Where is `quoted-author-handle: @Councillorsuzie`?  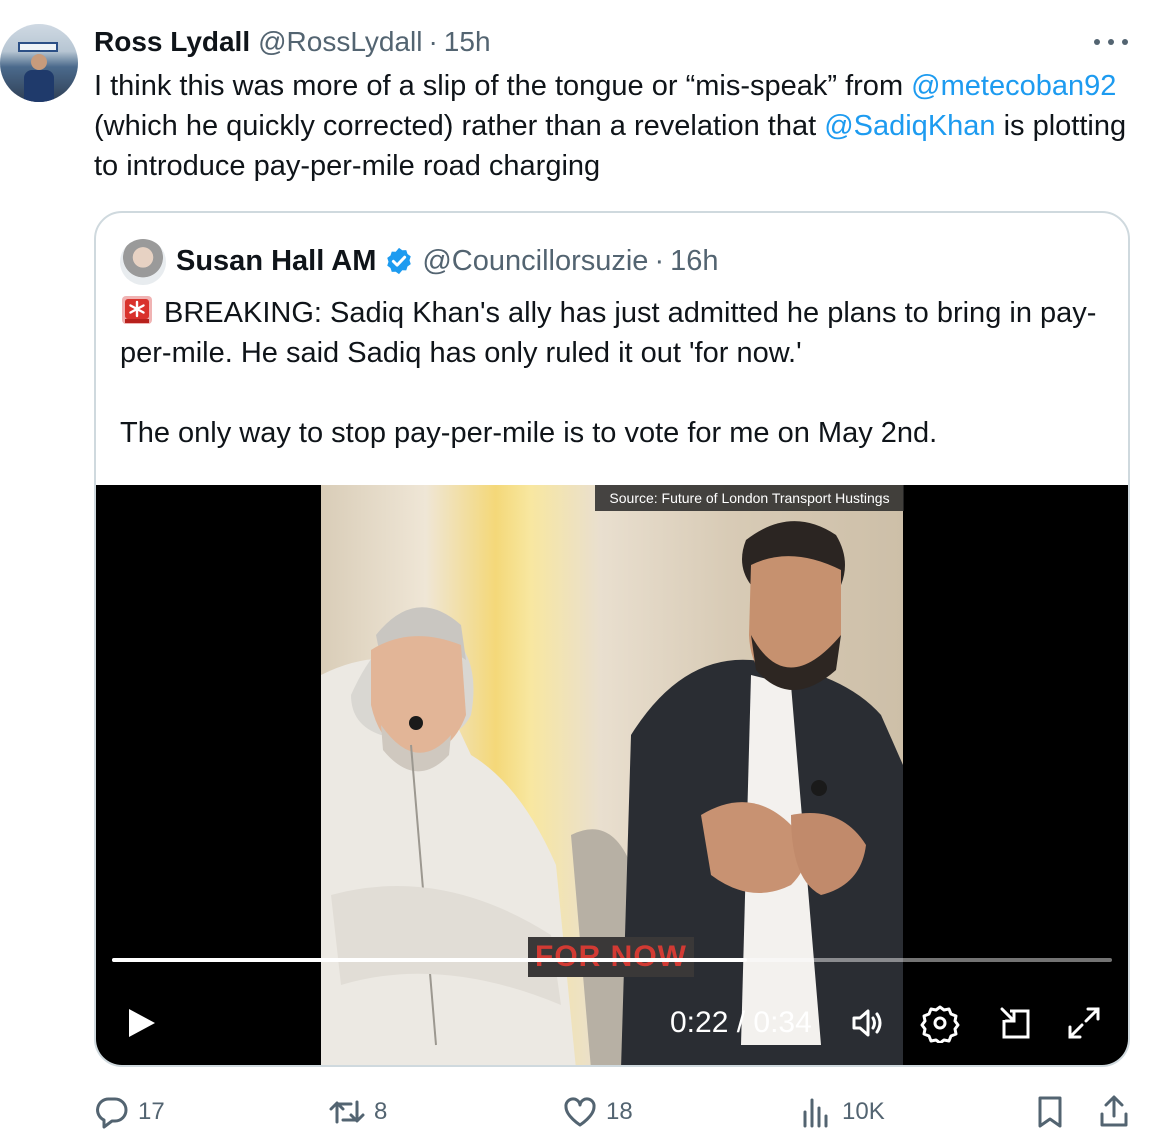 quoted-author-handle: @Councillorsuzie is located at coordinates (535, 260).